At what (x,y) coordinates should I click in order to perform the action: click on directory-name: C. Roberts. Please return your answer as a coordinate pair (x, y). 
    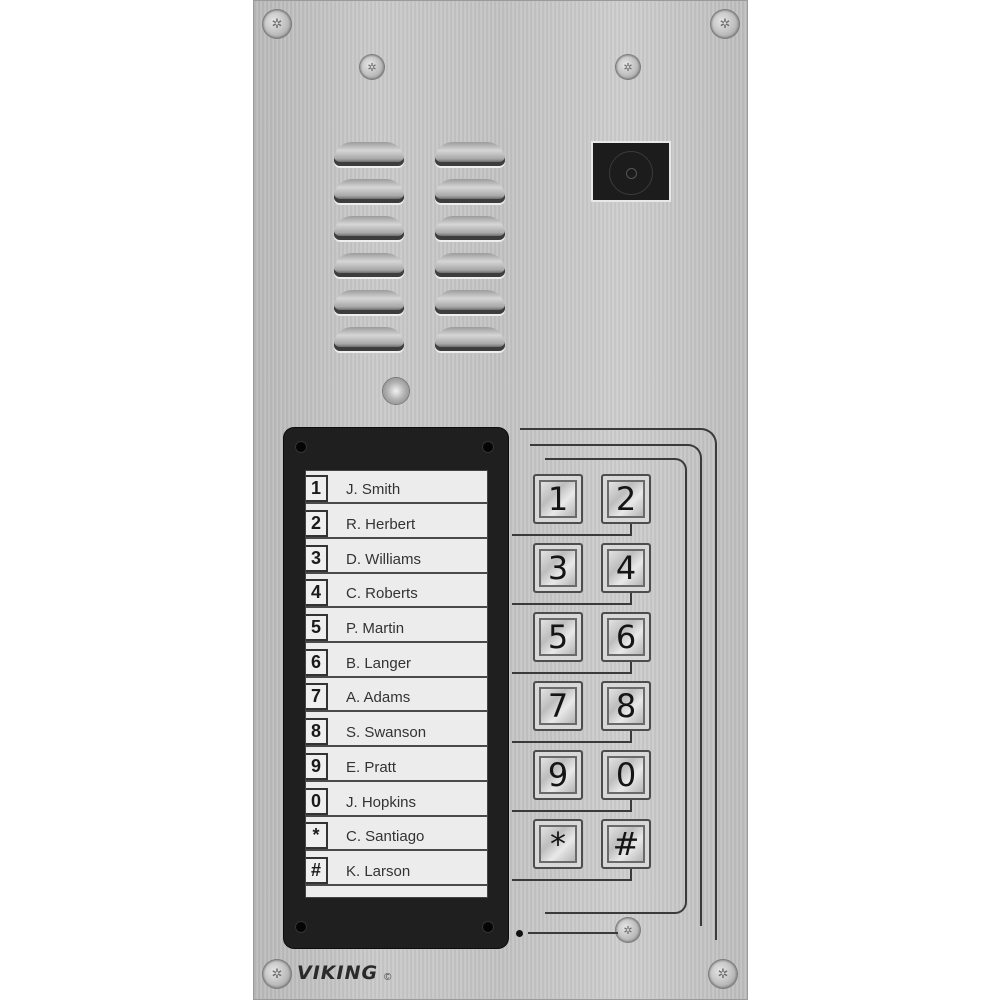
    Looking at the image, I should click on (382, 593).